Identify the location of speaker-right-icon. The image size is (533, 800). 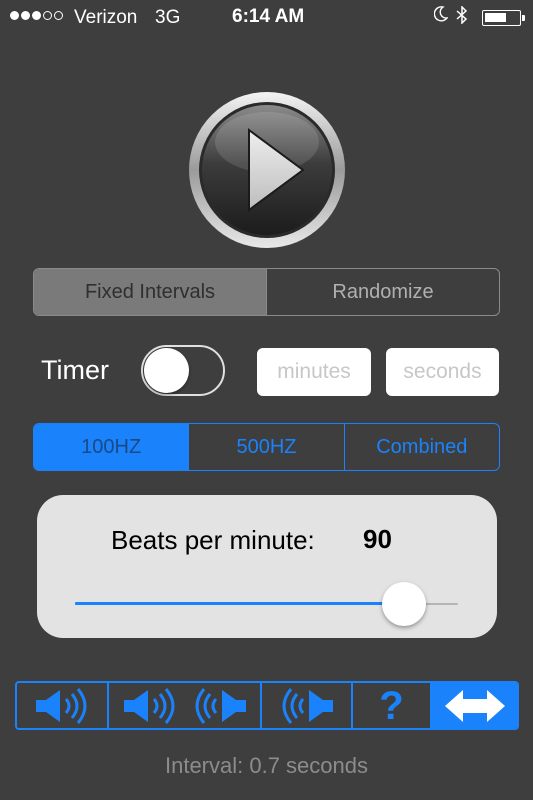
(61, 705).